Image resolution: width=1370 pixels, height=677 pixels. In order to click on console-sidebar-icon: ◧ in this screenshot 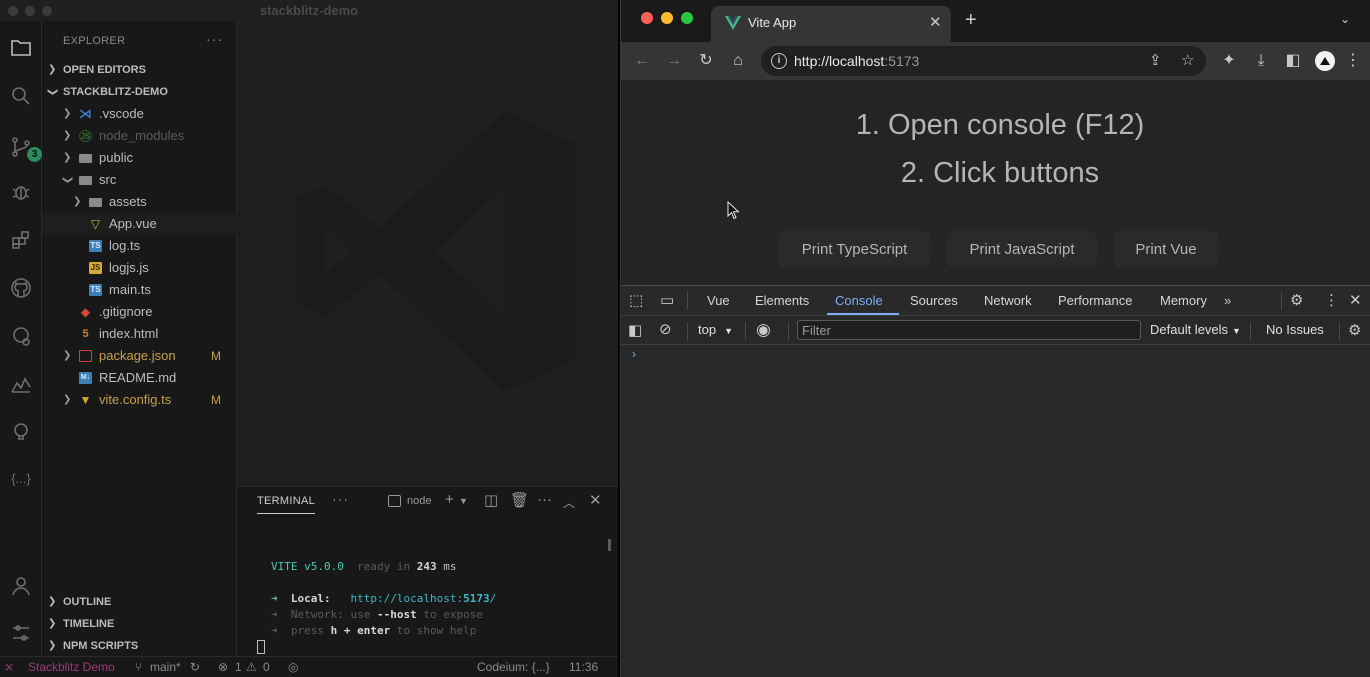, I will do `click(635, 330)`.